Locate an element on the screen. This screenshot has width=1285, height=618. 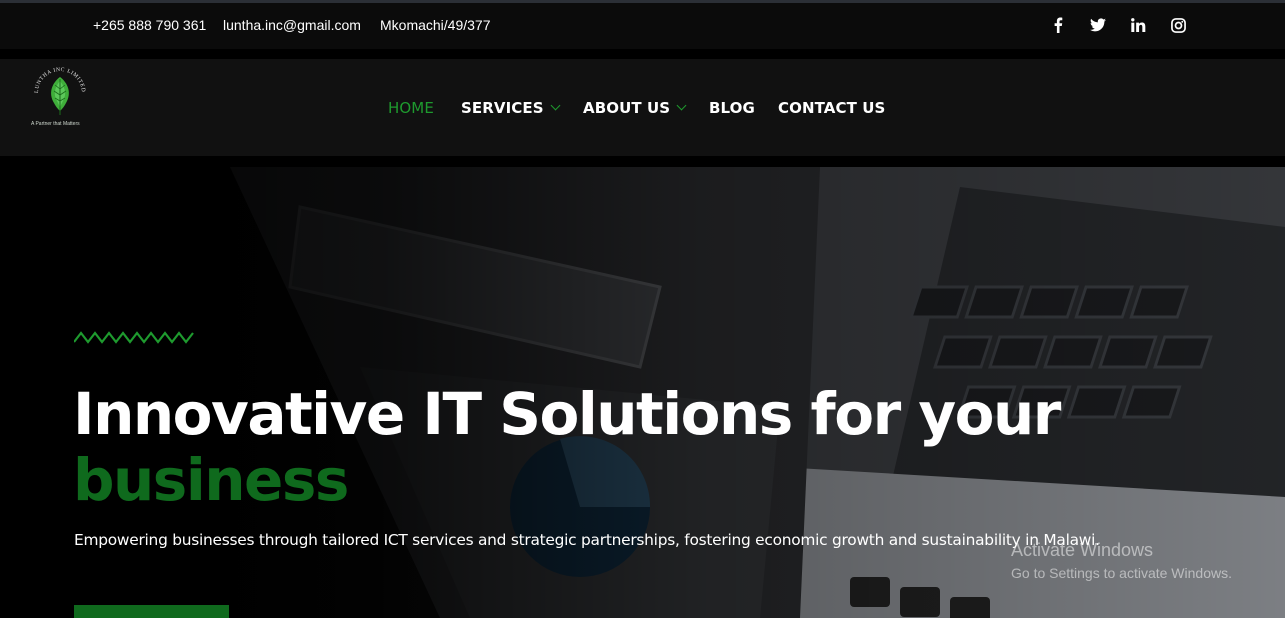
nav-blog: BLOG is located at coordinates (732, 108).